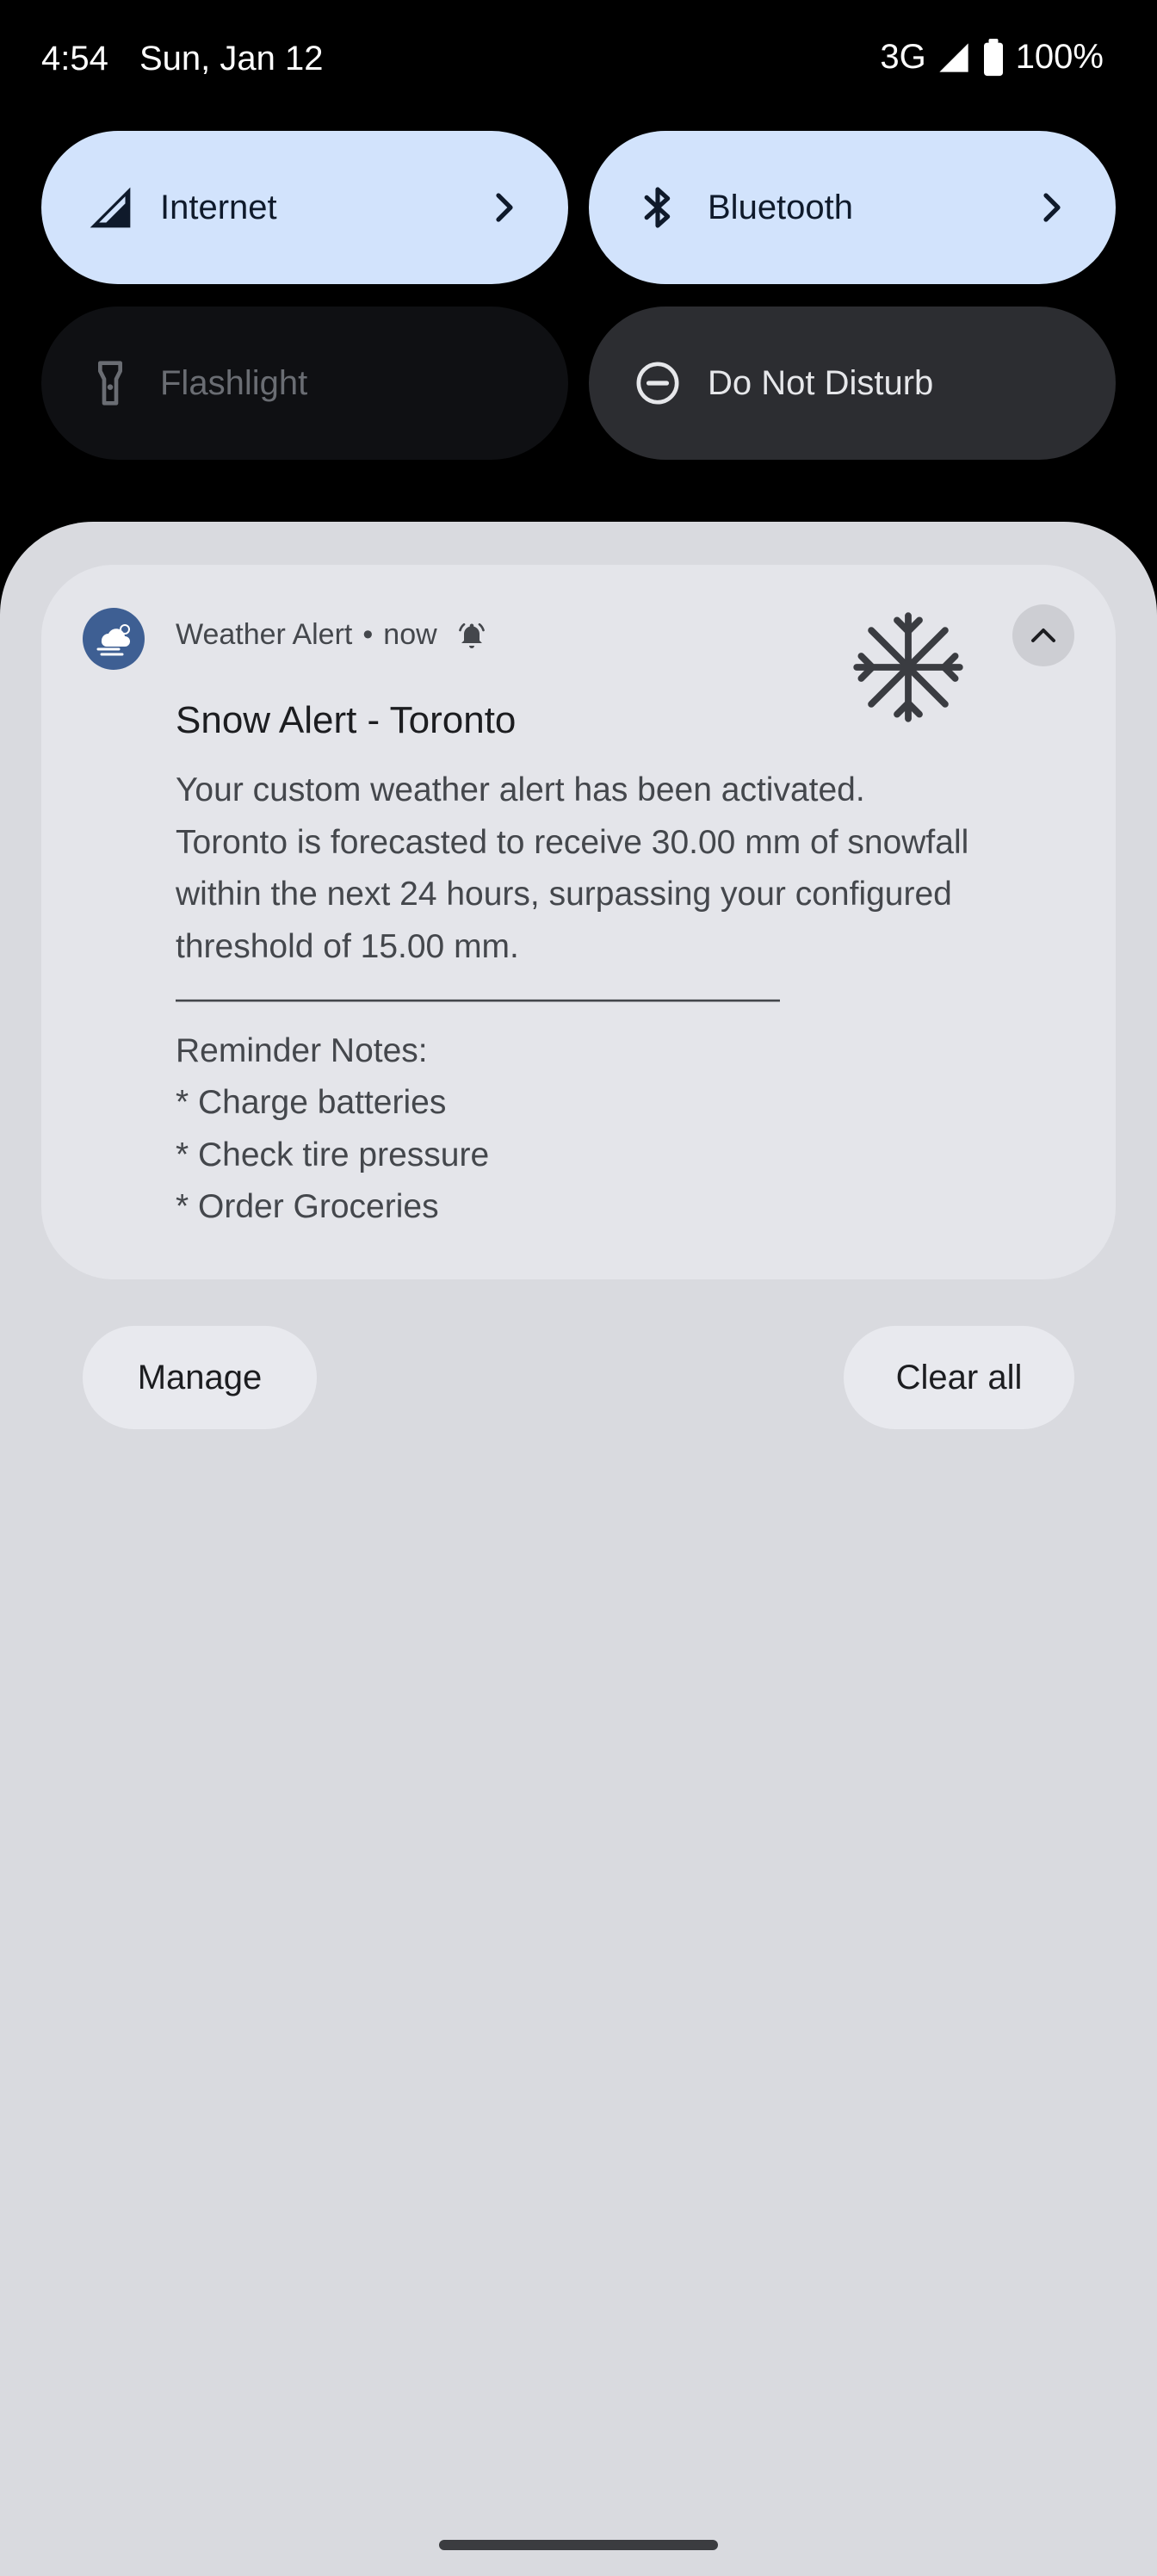 The image size is (1157, 2576). What do you see at coordinates (959, 1378) in the screenshot?
I see `clear-all-button: Clear all` at bounding box center [959, 1378].